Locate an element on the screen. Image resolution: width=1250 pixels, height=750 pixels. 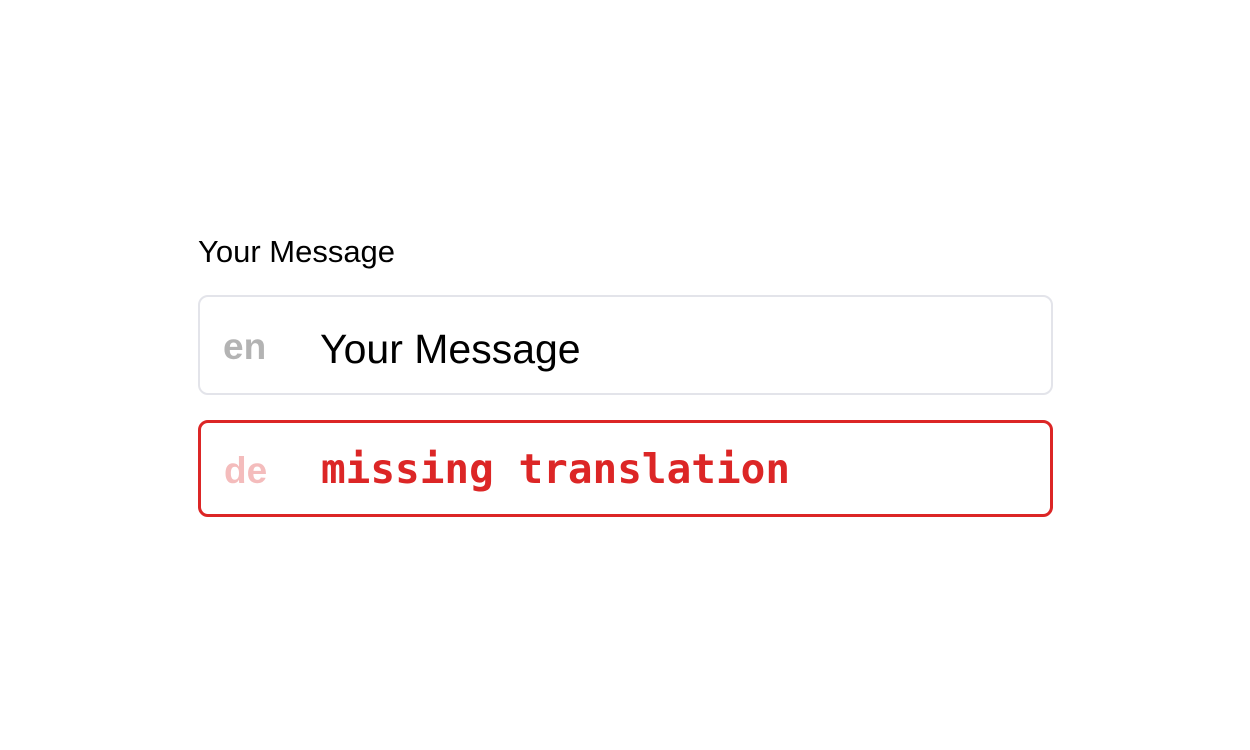
language-code-en: en is located at coordinates (245, 346).